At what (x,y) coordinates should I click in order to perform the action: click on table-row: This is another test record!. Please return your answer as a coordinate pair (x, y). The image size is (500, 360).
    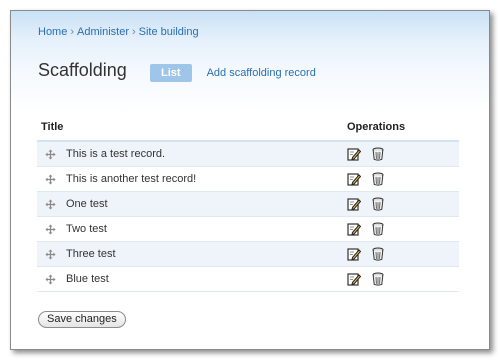
    Looking at the image, I should click on (248, 179).